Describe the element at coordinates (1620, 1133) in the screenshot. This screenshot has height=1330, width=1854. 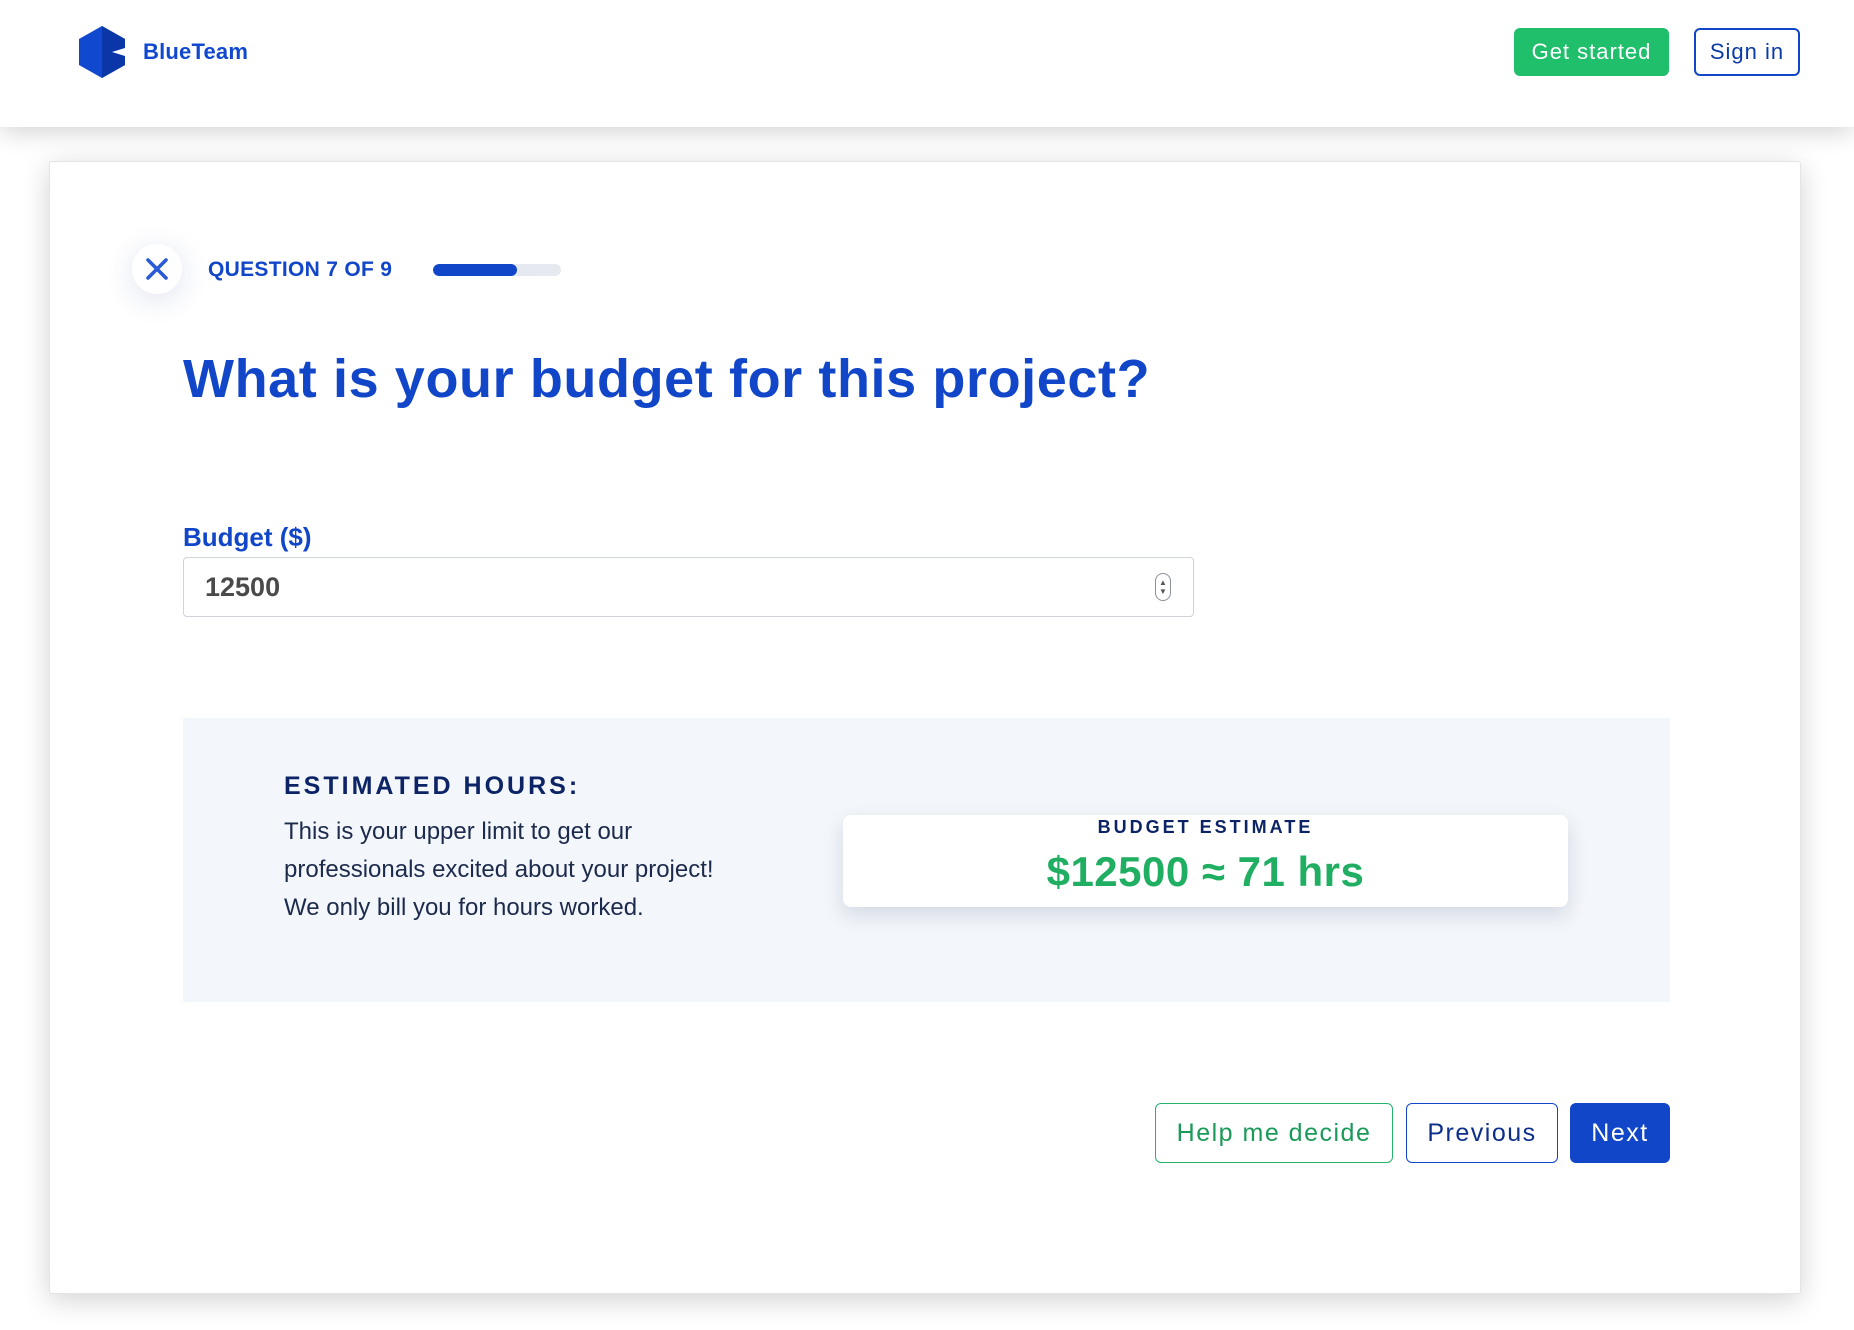
I see `next-button: Next` at that location.